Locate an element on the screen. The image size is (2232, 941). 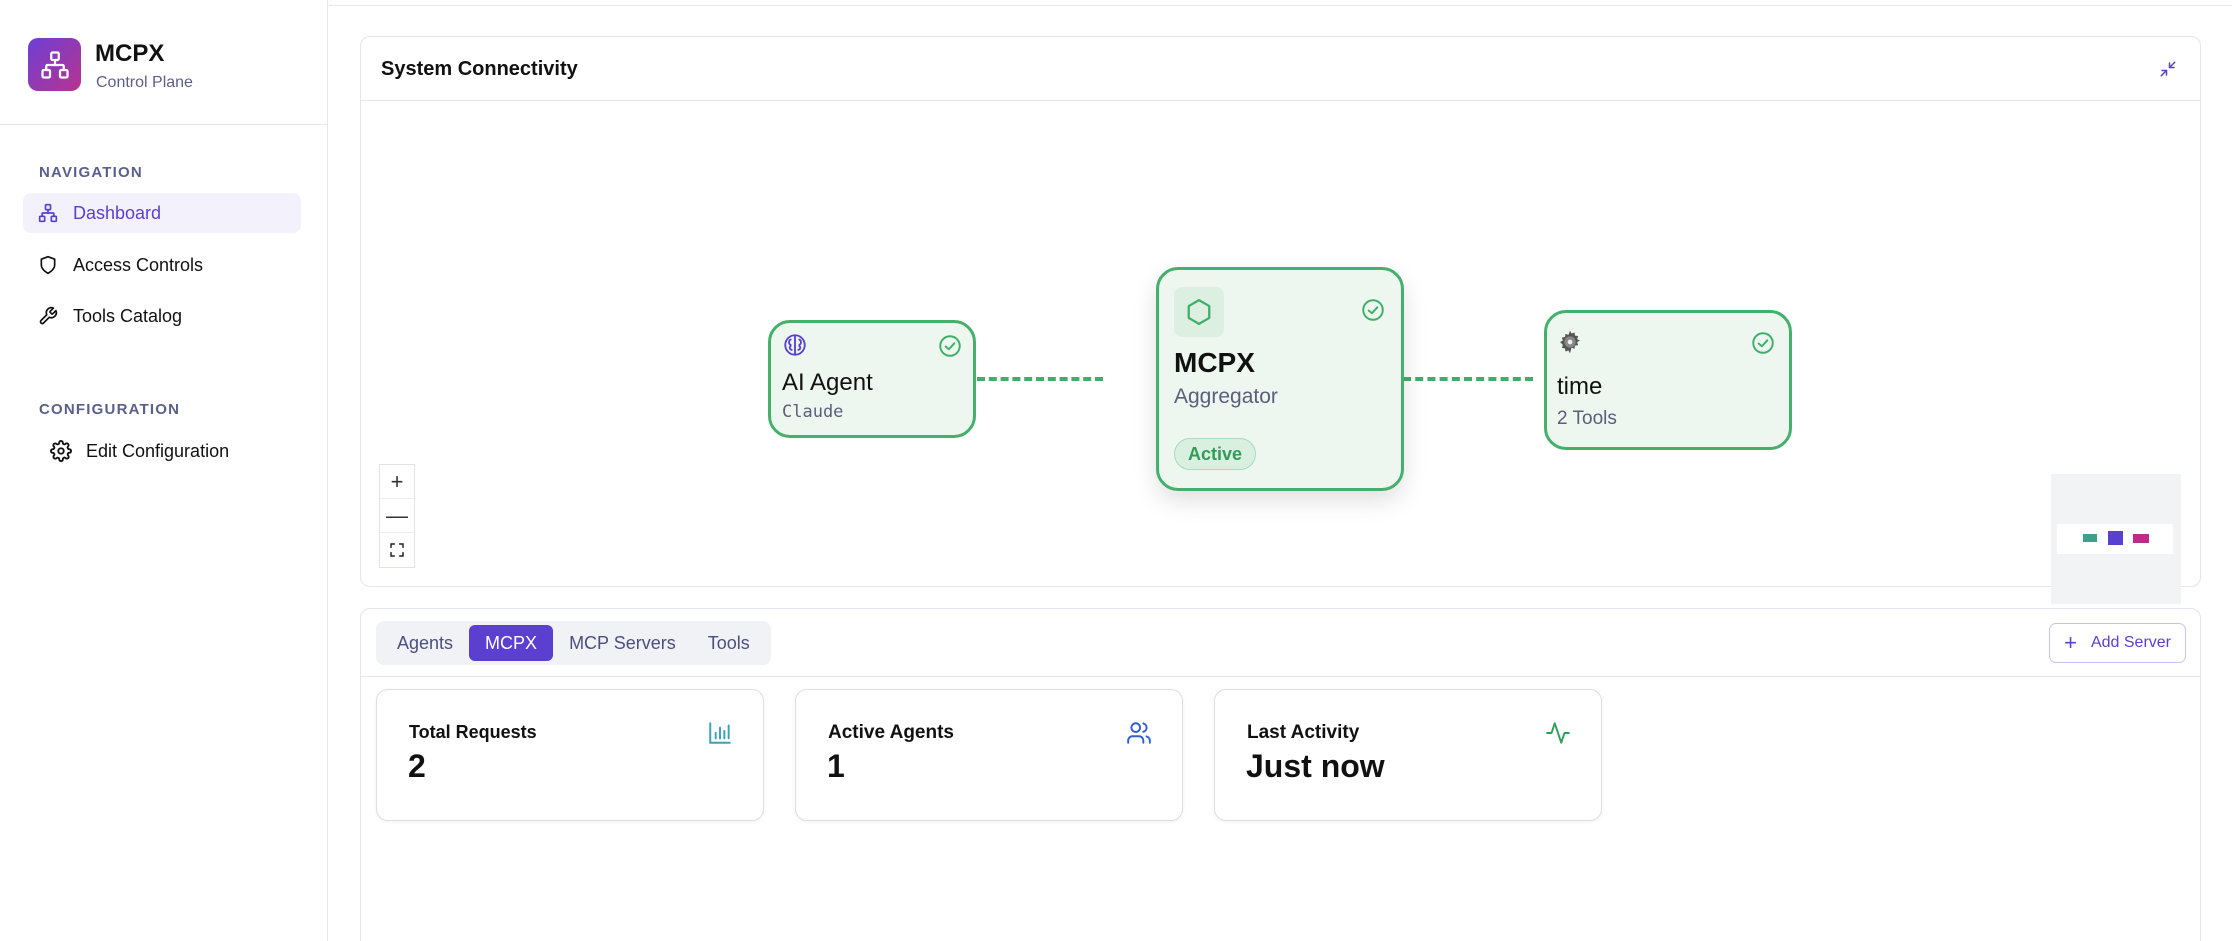
status-badge: Active is located at coordinates (1215, 454).